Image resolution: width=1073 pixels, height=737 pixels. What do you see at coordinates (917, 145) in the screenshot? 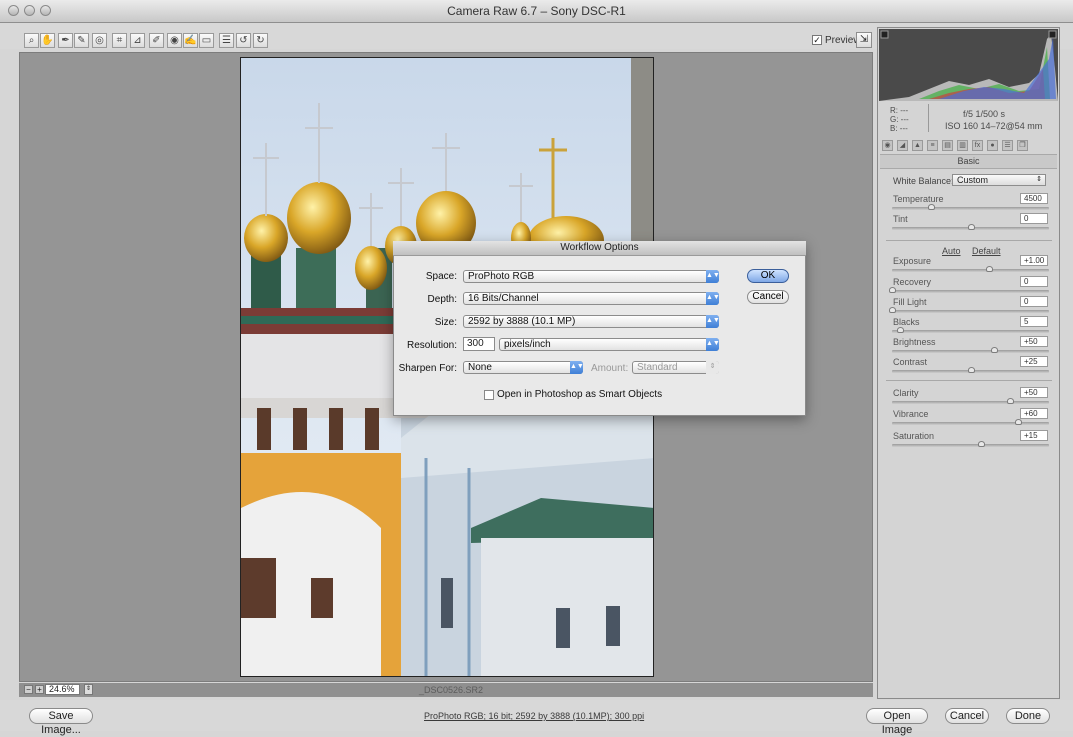
I see `detail-tab-icon: ▲` at bounding box center [917, 145].